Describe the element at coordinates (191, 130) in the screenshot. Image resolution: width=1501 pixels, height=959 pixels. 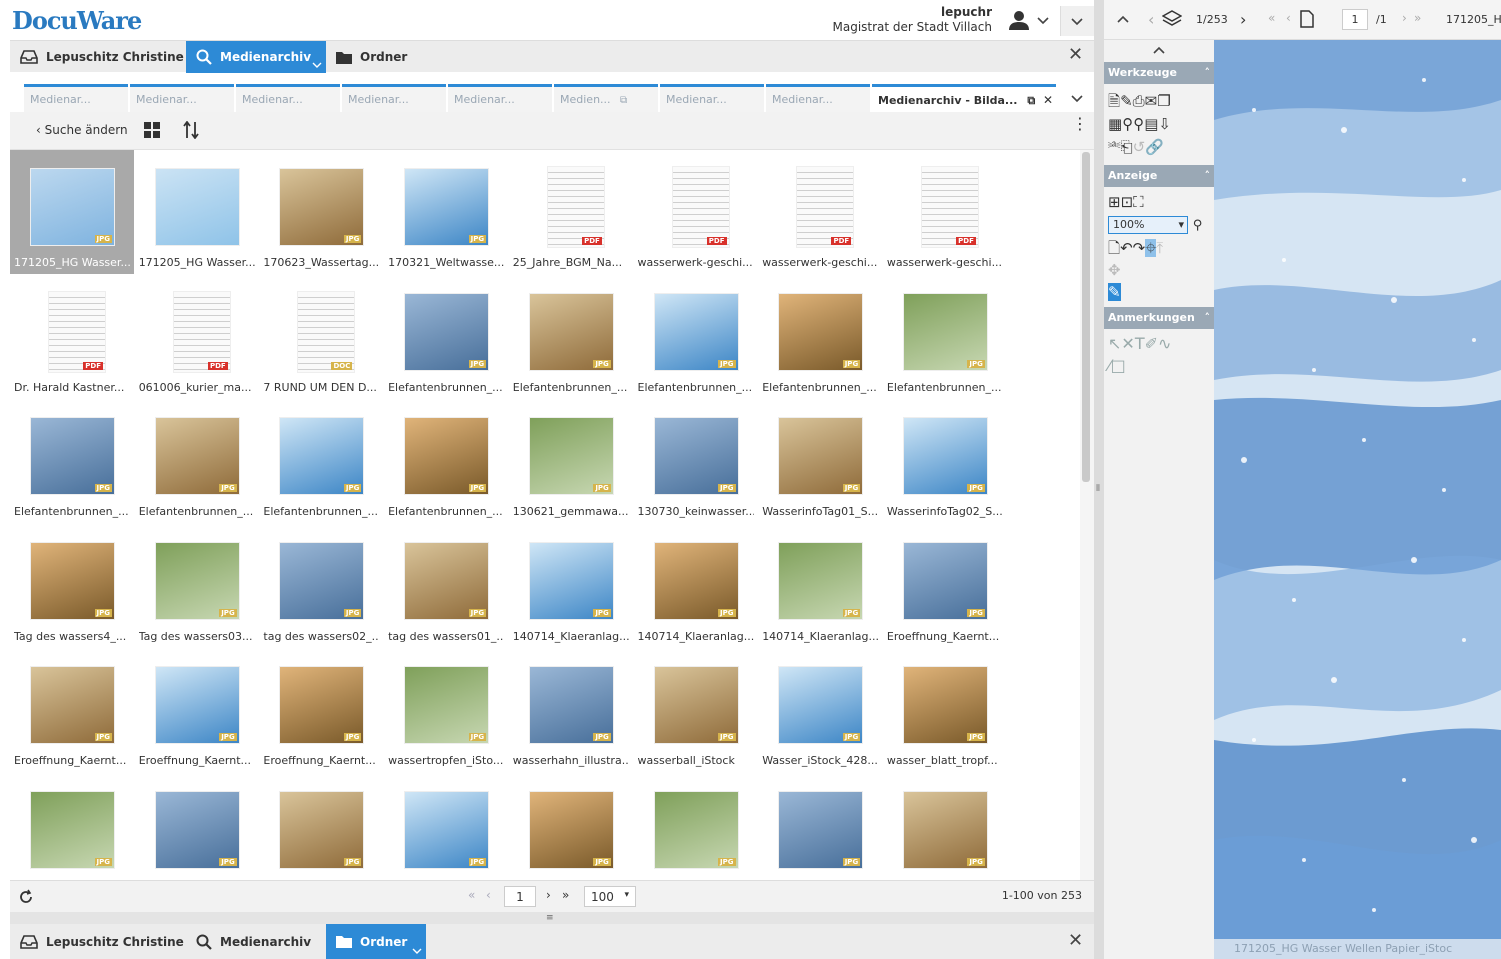
I see `sort-icon` at that location.